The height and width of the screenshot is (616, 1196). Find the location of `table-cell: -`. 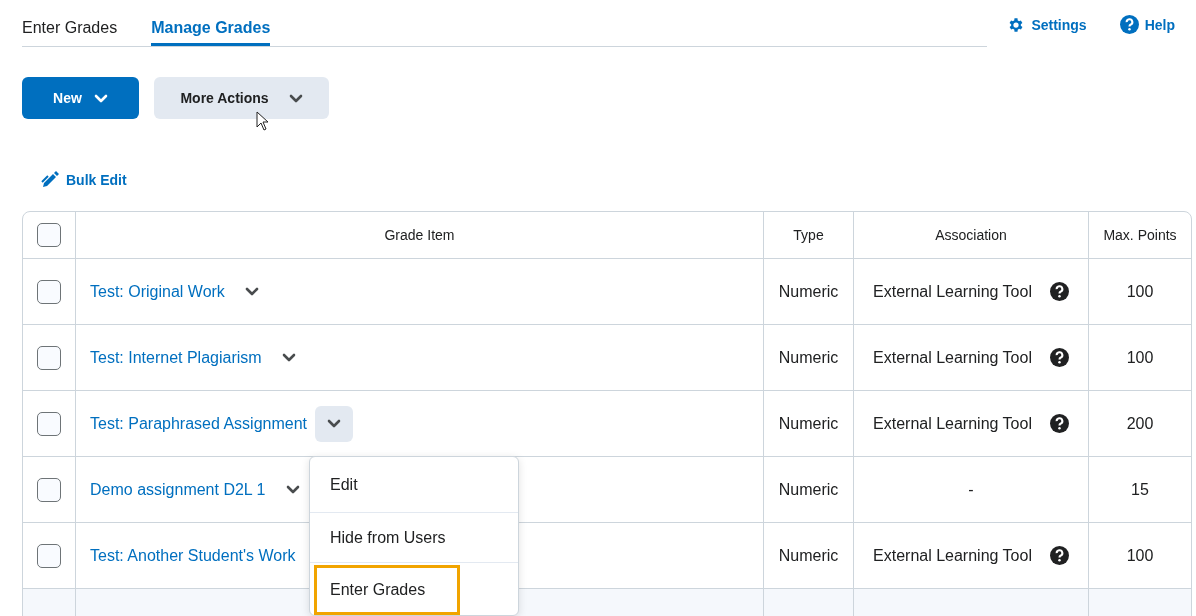

table-cell: - is located at coordinates (971, 489).